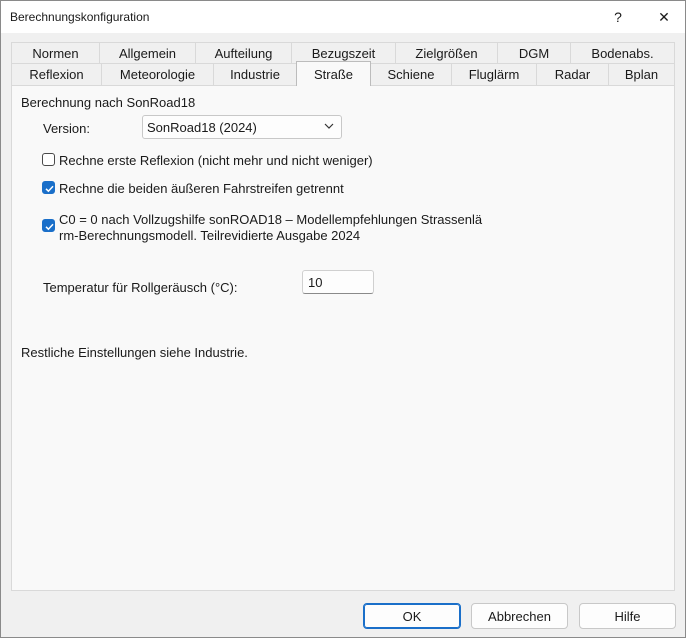 This screenshot has width=686, height=638. I want to click on version-select: SonRoad18 (2024), so click(242, 127).